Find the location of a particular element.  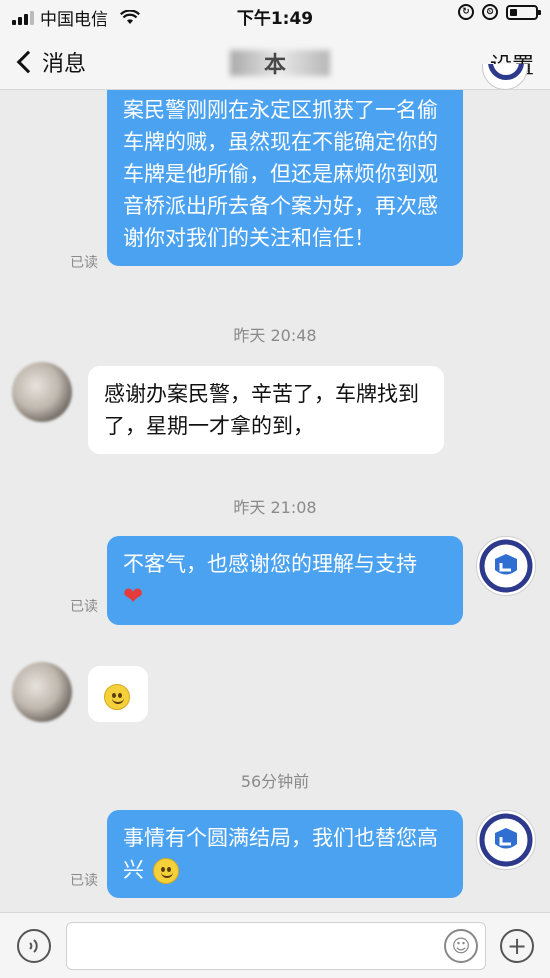

smile-emoji is located at coordinates (117, 697).